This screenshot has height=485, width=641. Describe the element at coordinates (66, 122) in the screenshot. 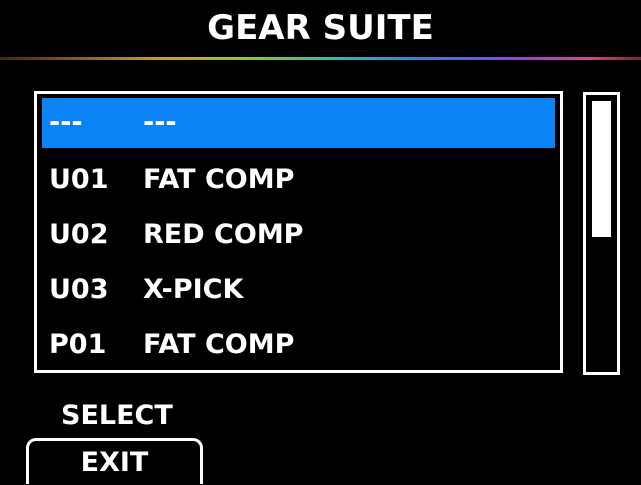

I see `list-item-code: ---` at that location.